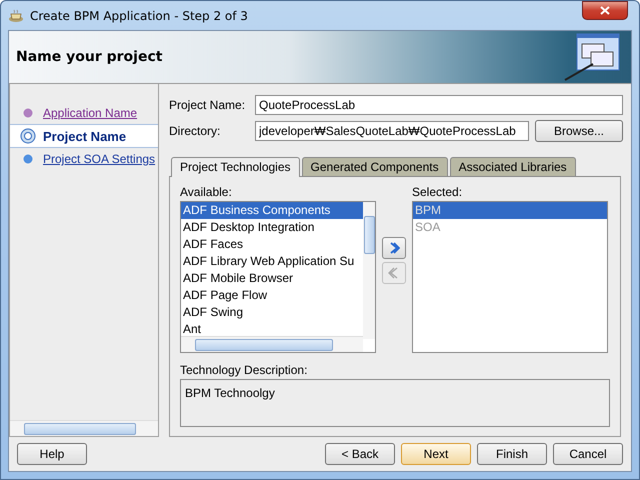 This screenshot has width=640, height=480. What do you see at coordinates (235, 166) in the screenshot?
I see `tab: Project Technologies` at bounding box center [235, 166].